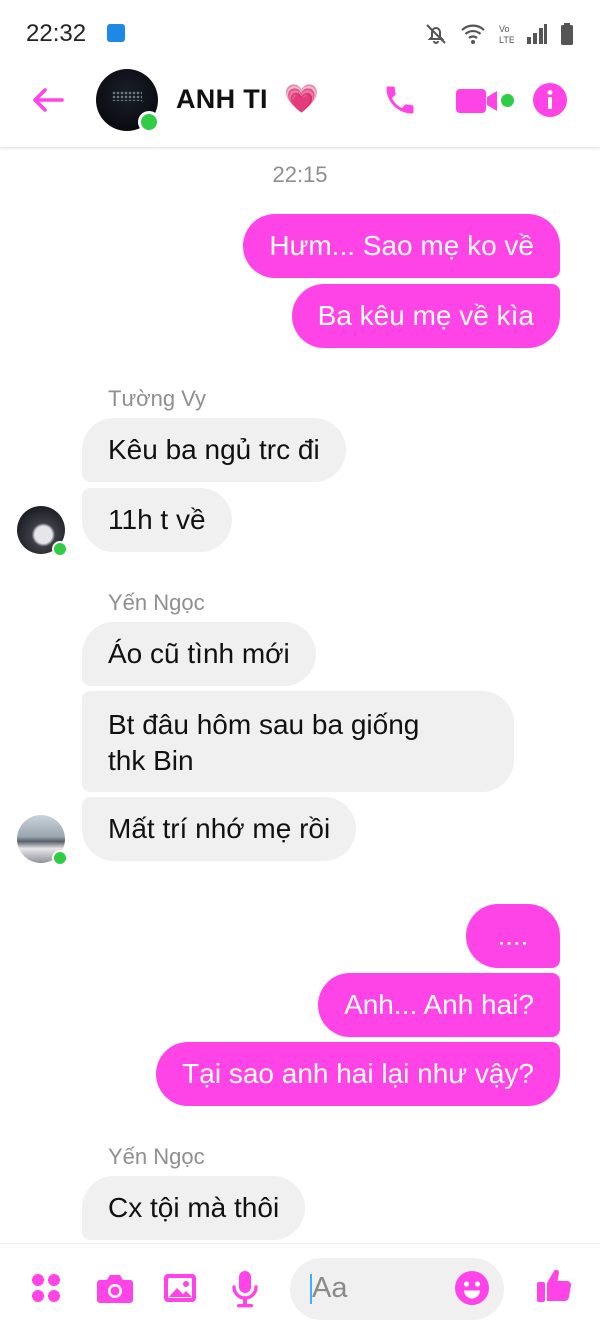  Describe the element at coordinates (194, 1208) in the screenshot. I see `incoming-message: Cx tội mà thôi` at that location.